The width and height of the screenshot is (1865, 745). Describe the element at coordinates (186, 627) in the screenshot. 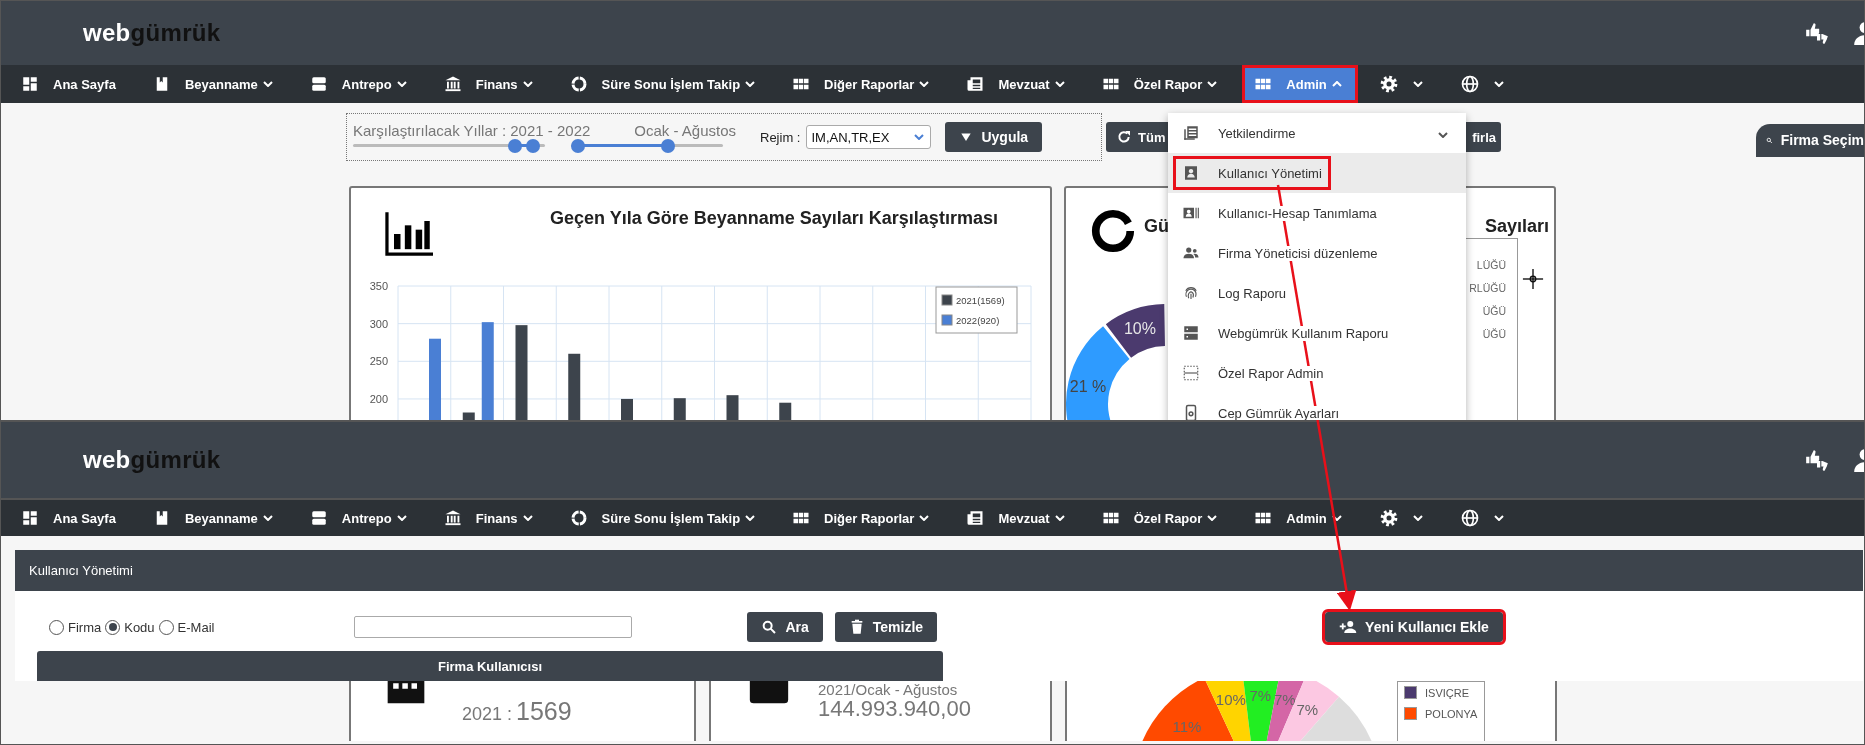

I see `radio-option: E-Mail` at that location.